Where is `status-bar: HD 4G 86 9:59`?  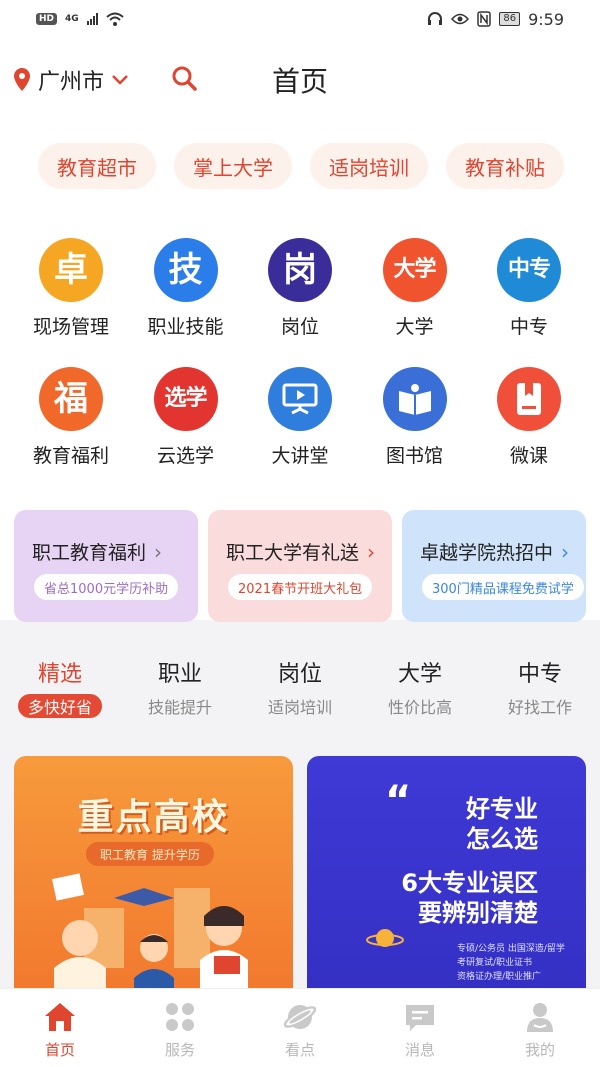
status-bar: HD 4G 86 9:59 is located at coordinates (300, 19).